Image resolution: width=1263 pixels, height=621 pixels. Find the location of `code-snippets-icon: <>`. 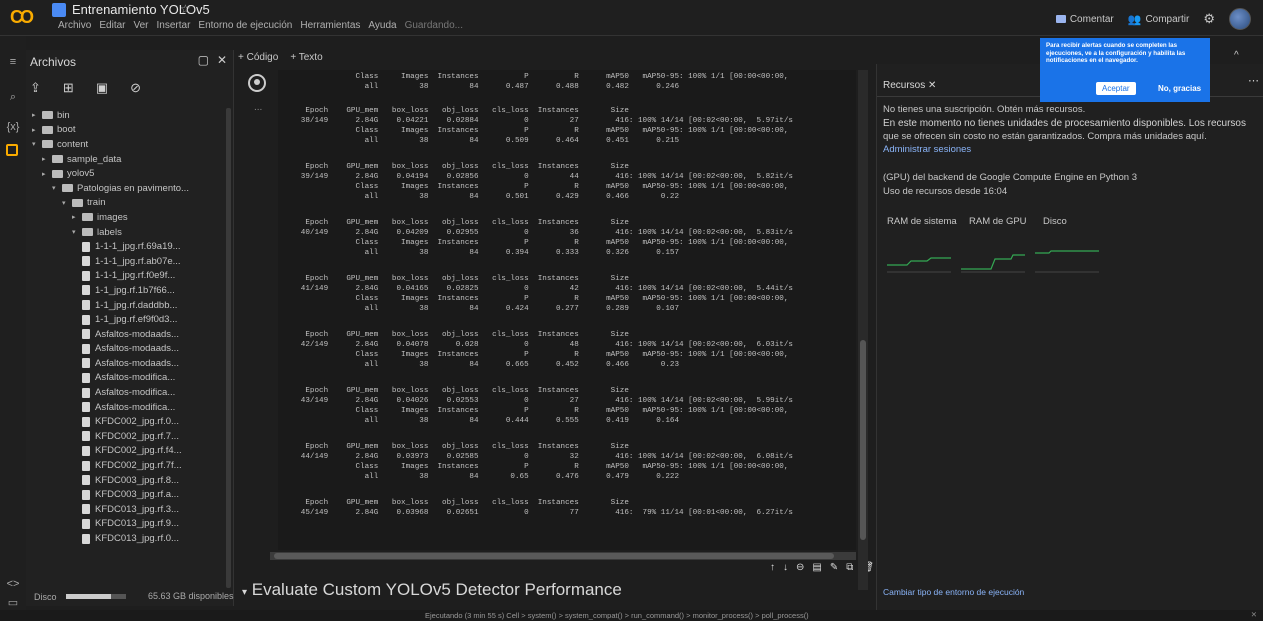

code-snippets-icon: <> is located at coordinates (13, 585).